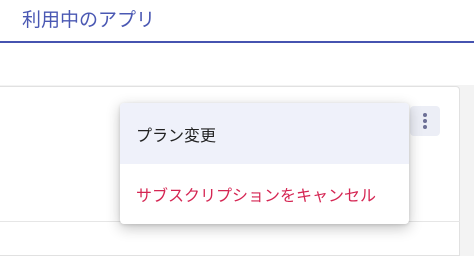  I want to click on vertical-ellipsis-icon, so click(425, 121).